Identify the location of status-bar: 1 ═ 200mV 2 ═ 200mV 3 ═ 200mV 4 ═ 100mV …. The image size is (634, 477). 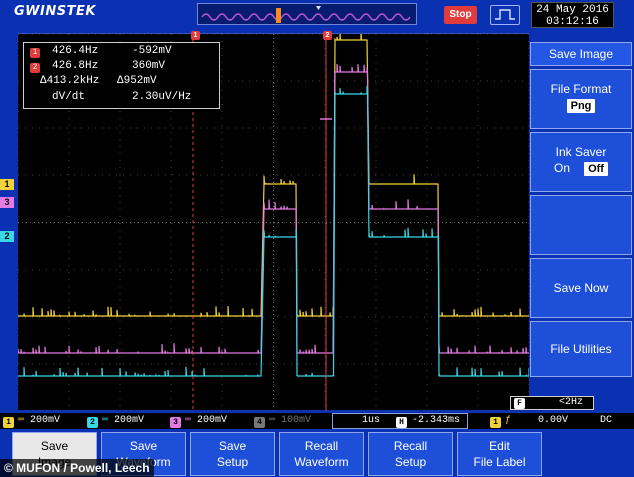
(317, 421).